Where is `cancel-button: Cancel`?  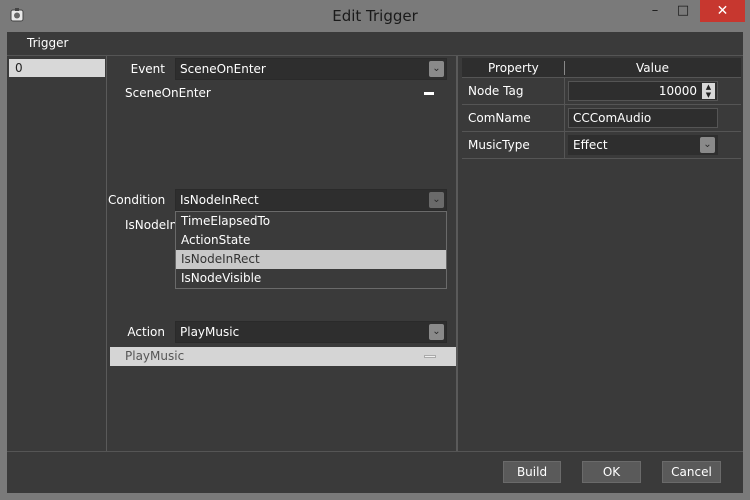
cancel-button: Cancel is located at coordinates (691, 472).